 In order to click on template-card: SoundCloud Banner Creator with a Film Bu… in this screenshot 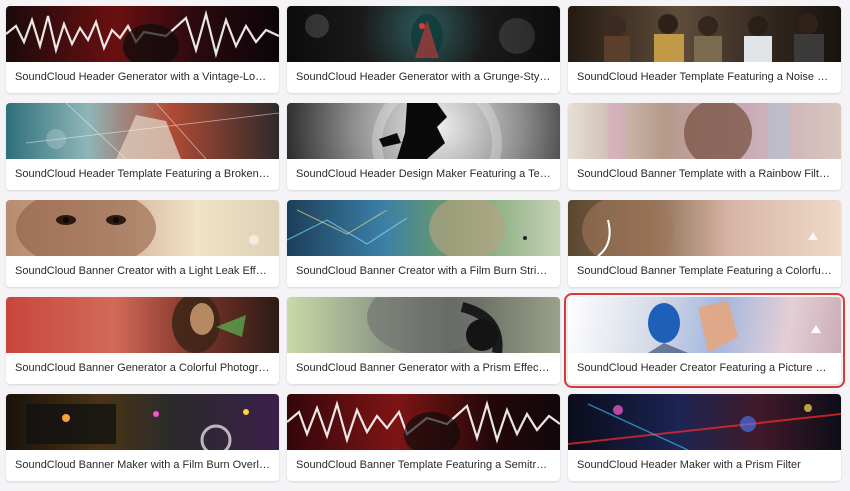, I will do `click(423, 243)`.